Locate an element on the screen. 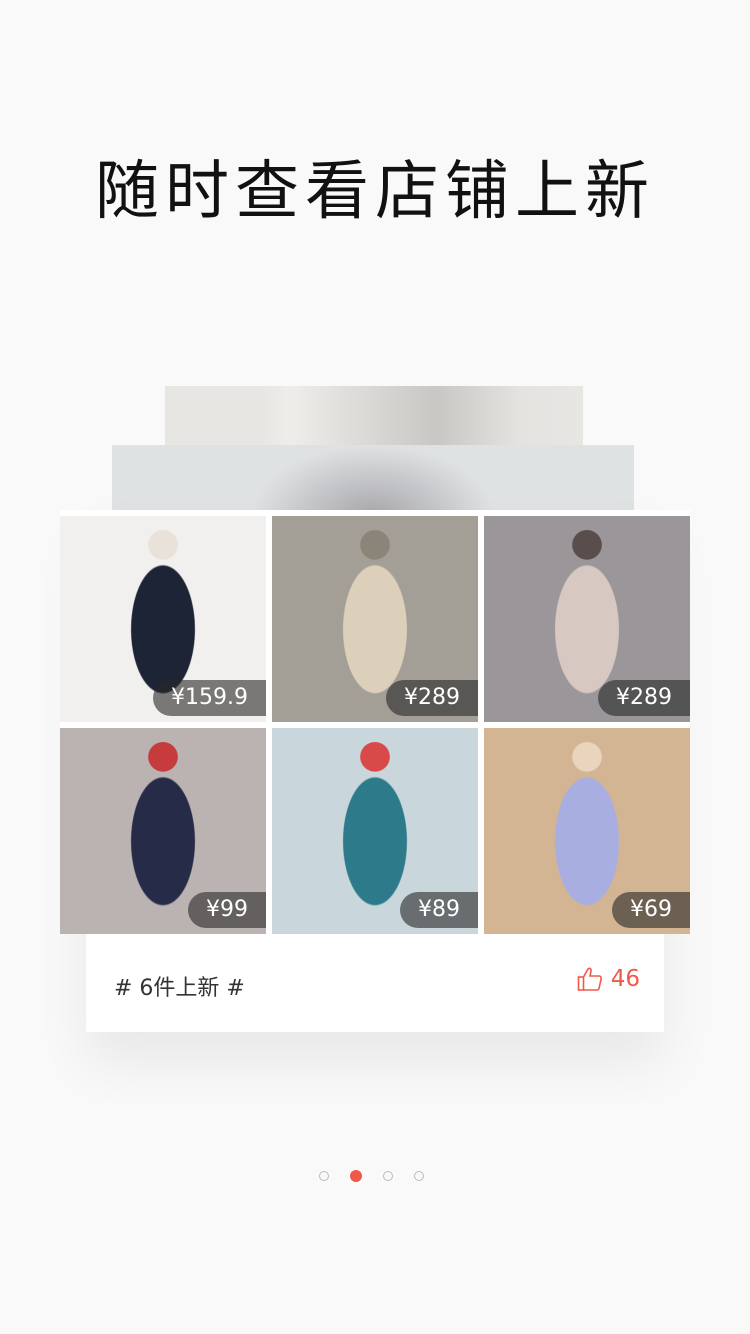  thumbs-up-icon is located at coordinates (589, 979).